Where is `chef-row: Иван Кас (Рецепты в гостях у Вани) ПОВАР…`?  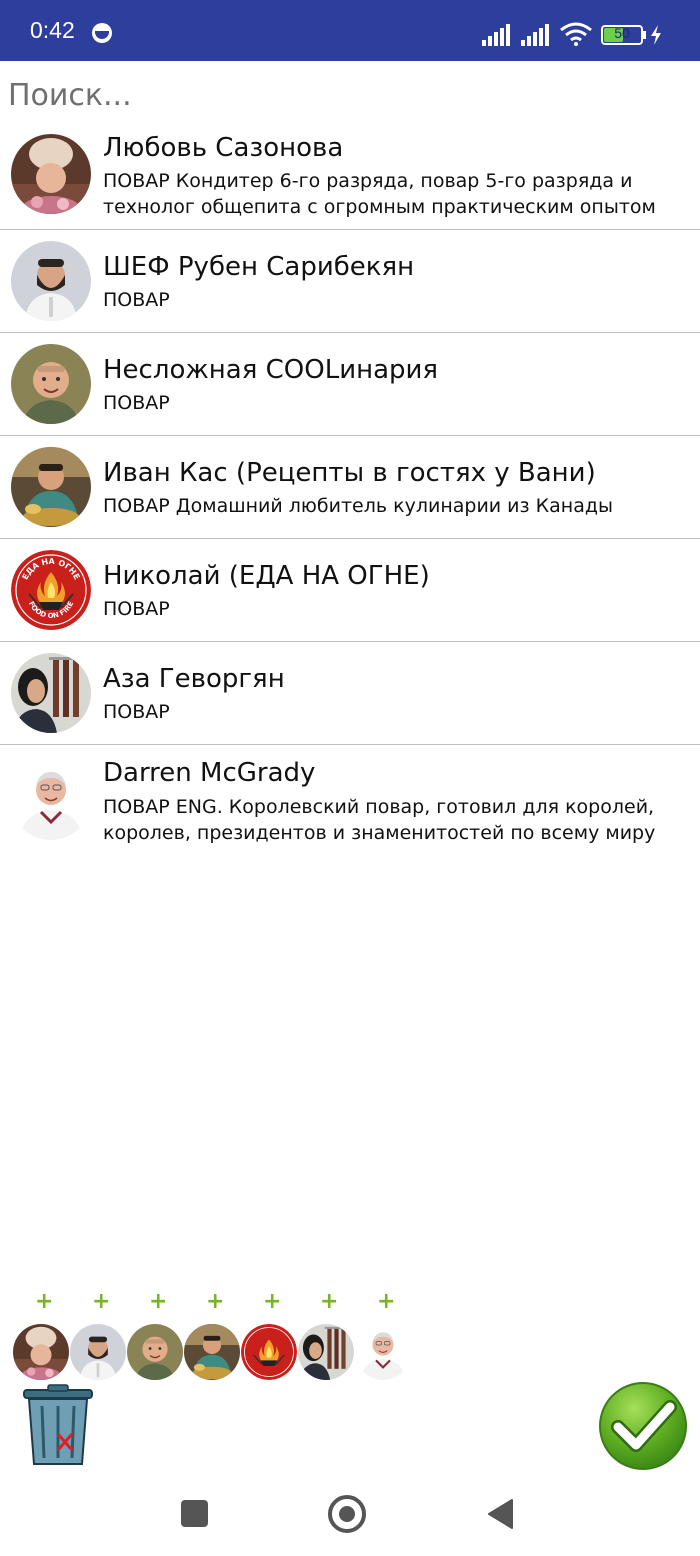
chef-row: Иван Кас (Рецепты в гостях у Вани) ПОВАР… is located at coordinates (350, 487).